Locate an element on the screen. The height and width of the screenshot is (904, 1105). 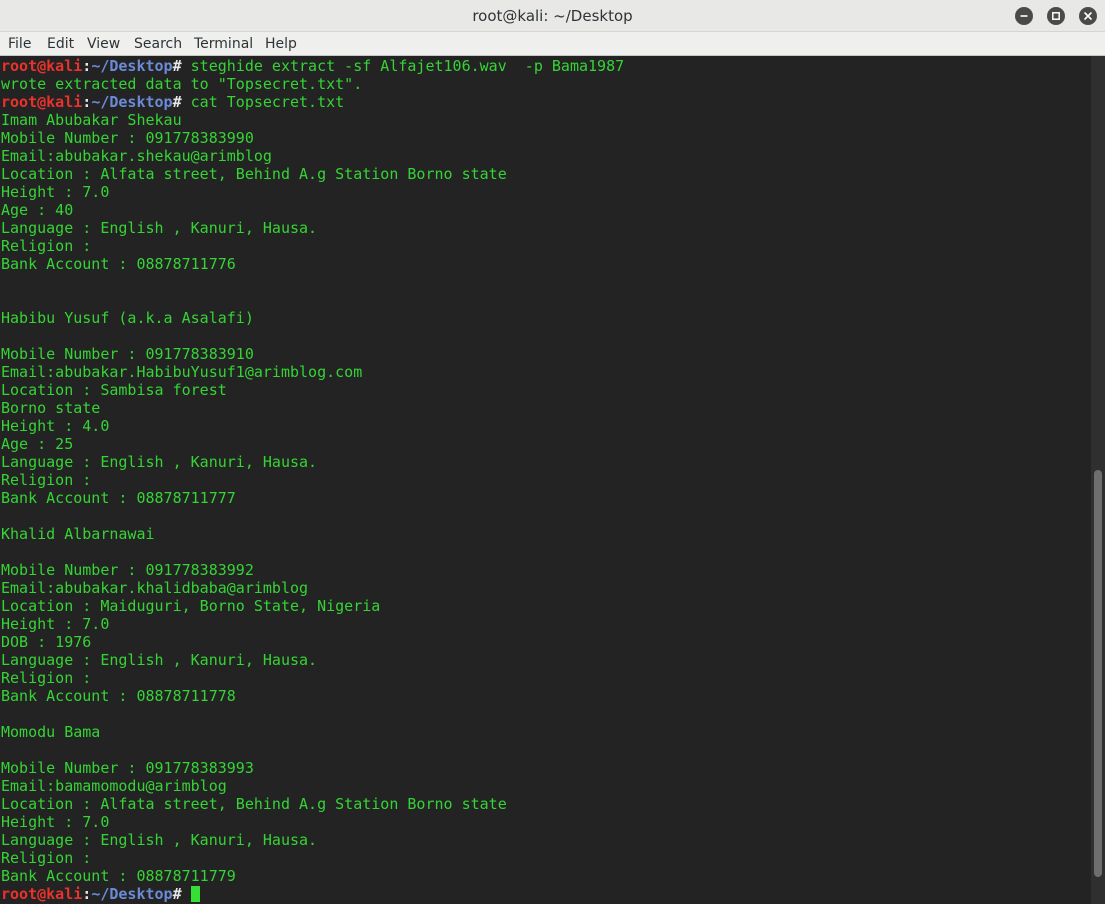
output-line: wrote extracted data to "Topsecret.txt". is located at coordinates (182, 84).